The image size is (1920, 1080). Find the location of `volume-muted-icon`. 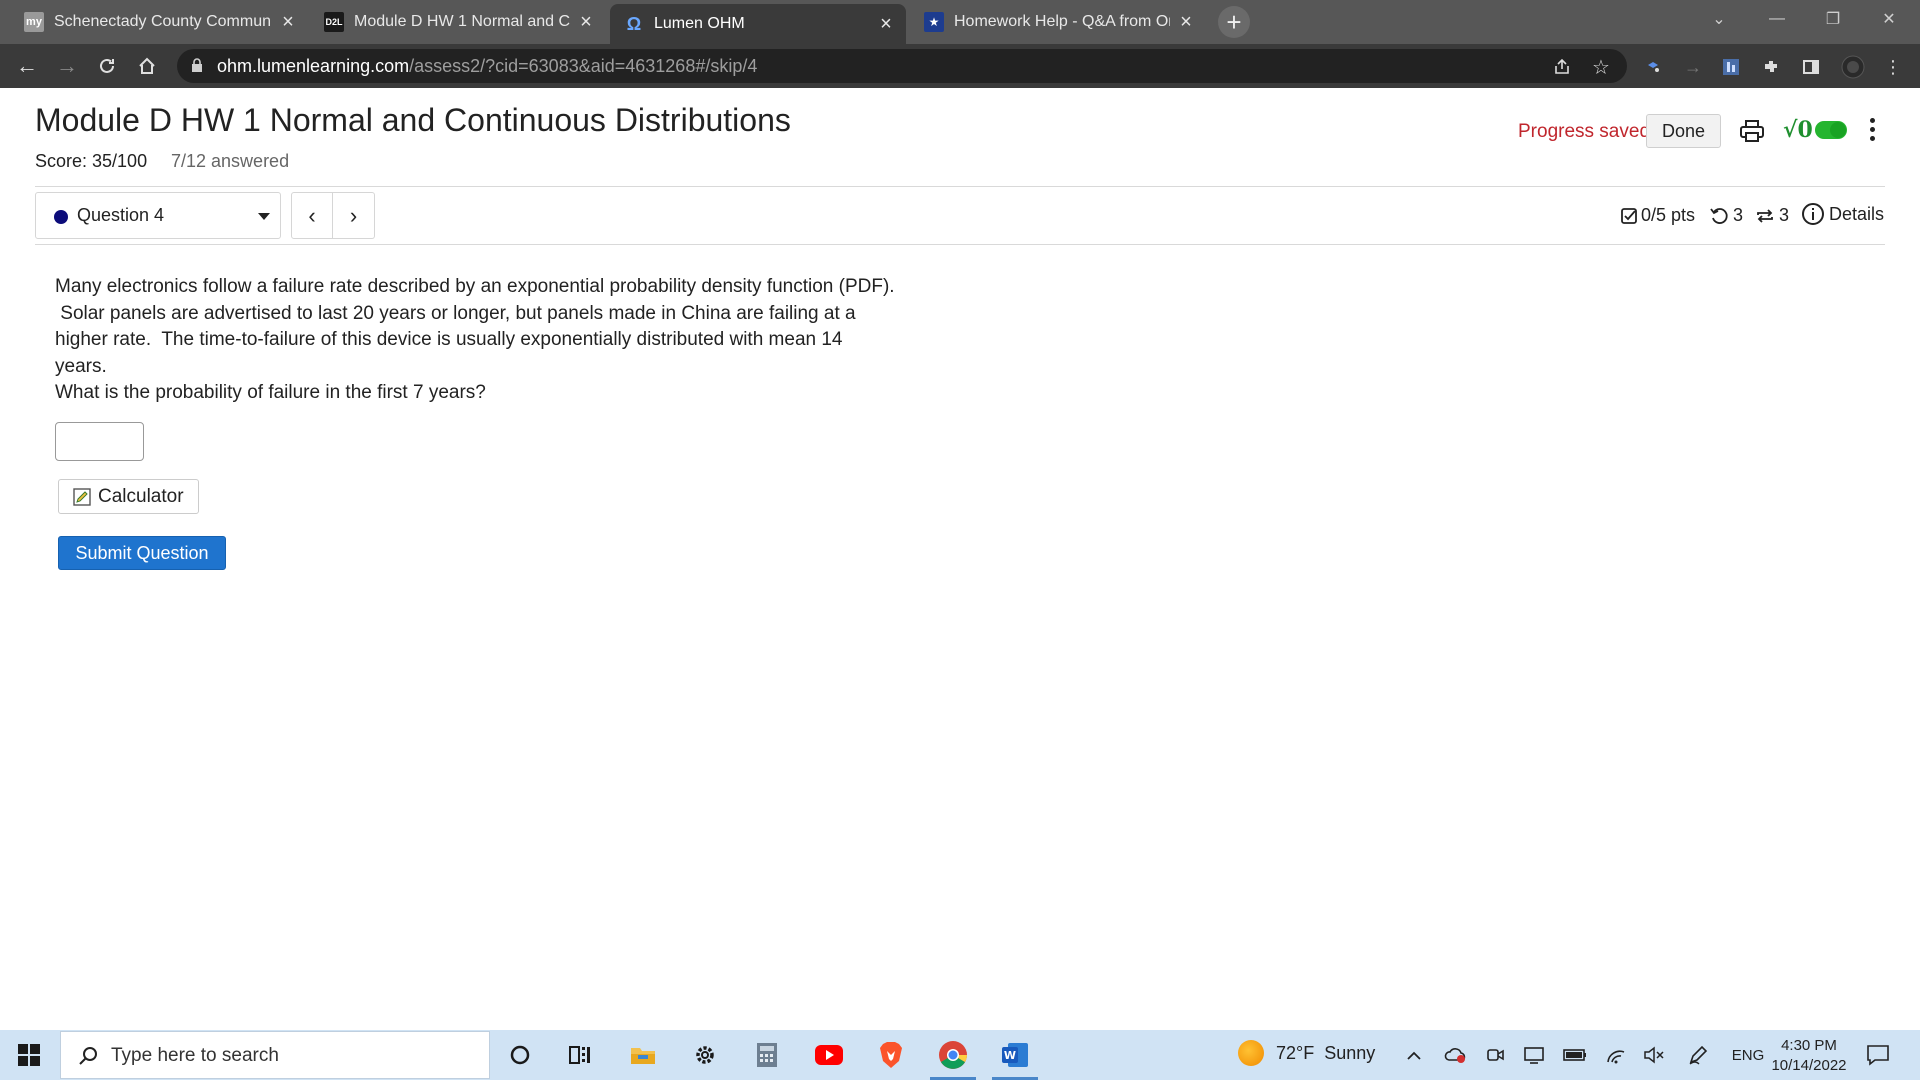

volume-muted-icon is located at coordinates (1654, 1055).